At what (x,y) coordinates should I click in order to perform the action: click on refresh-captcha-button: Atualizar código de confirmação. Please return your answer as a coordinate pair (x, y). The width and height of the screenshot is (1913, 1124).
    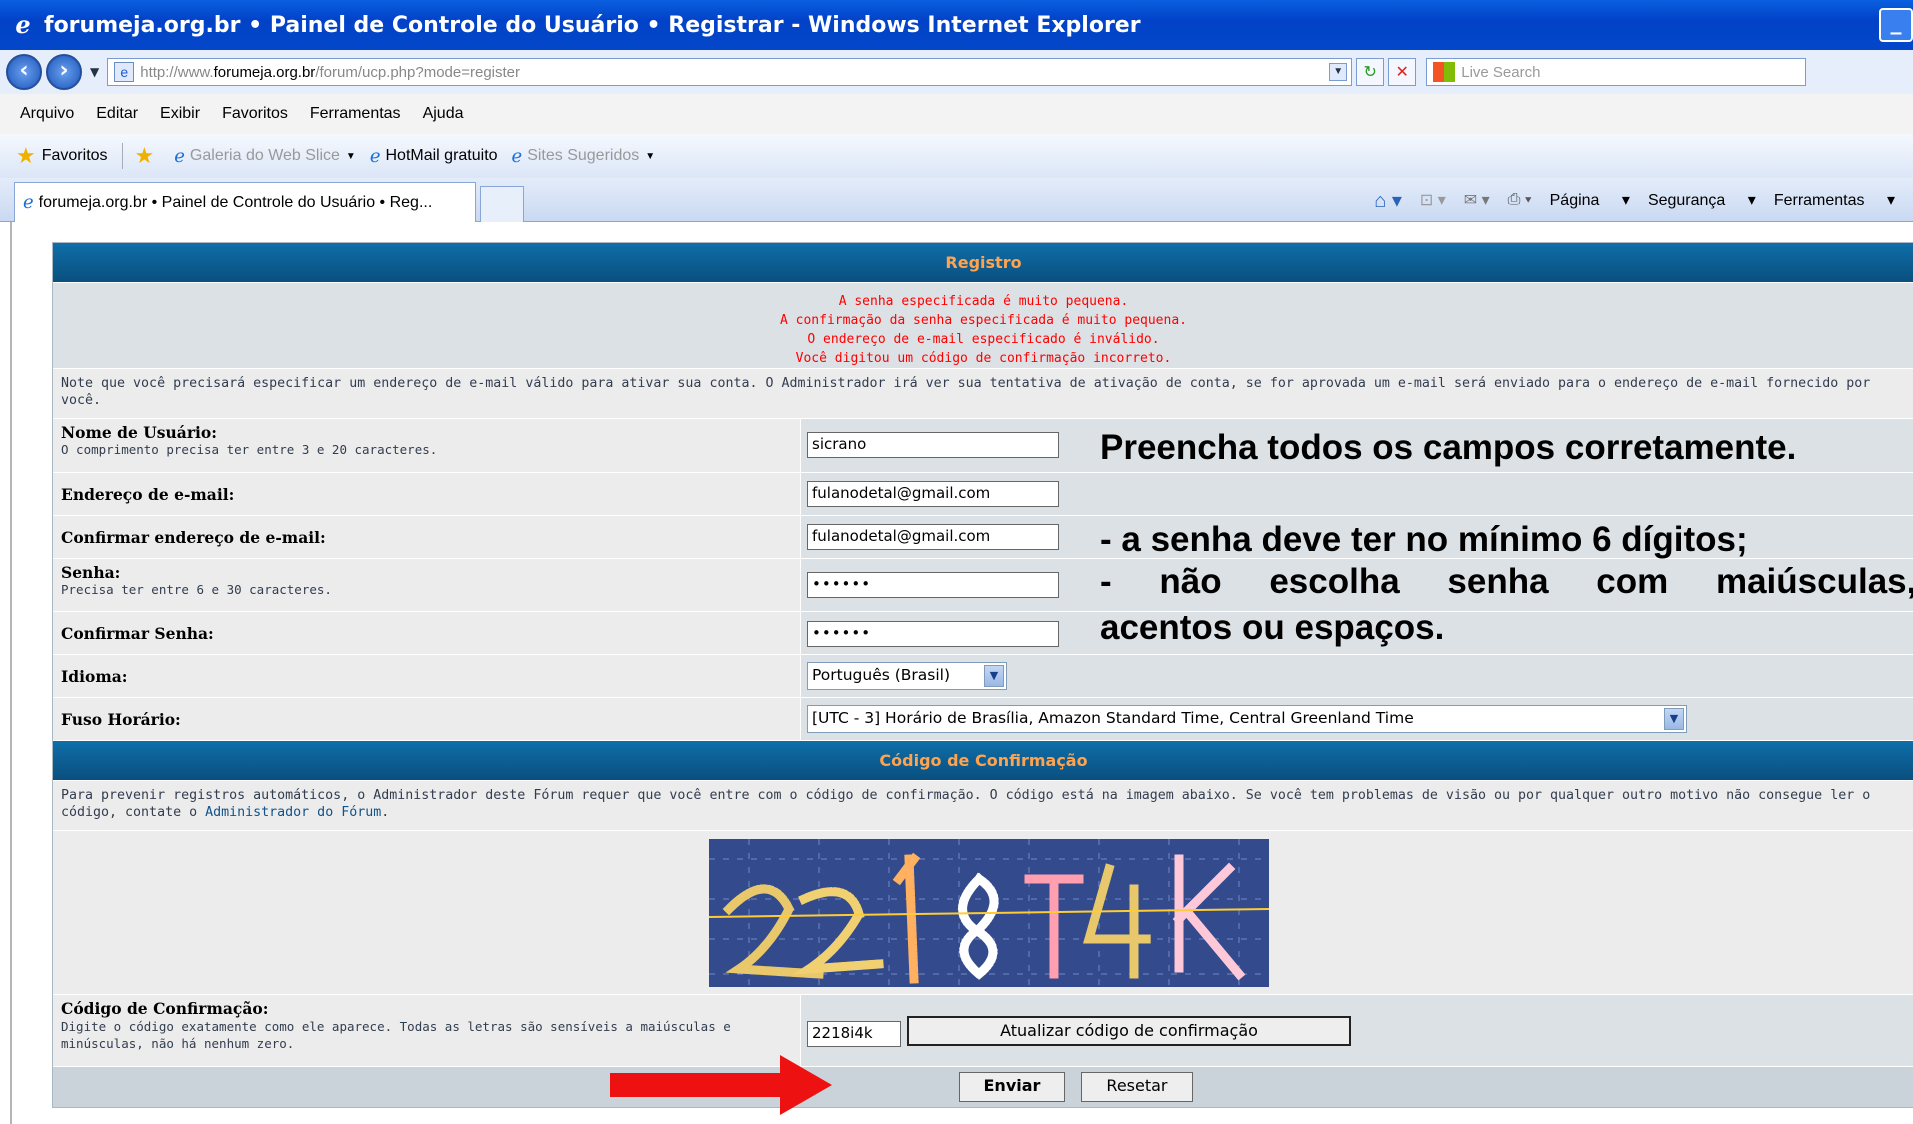
    Looking at the image, I should click on (1129, 1030).